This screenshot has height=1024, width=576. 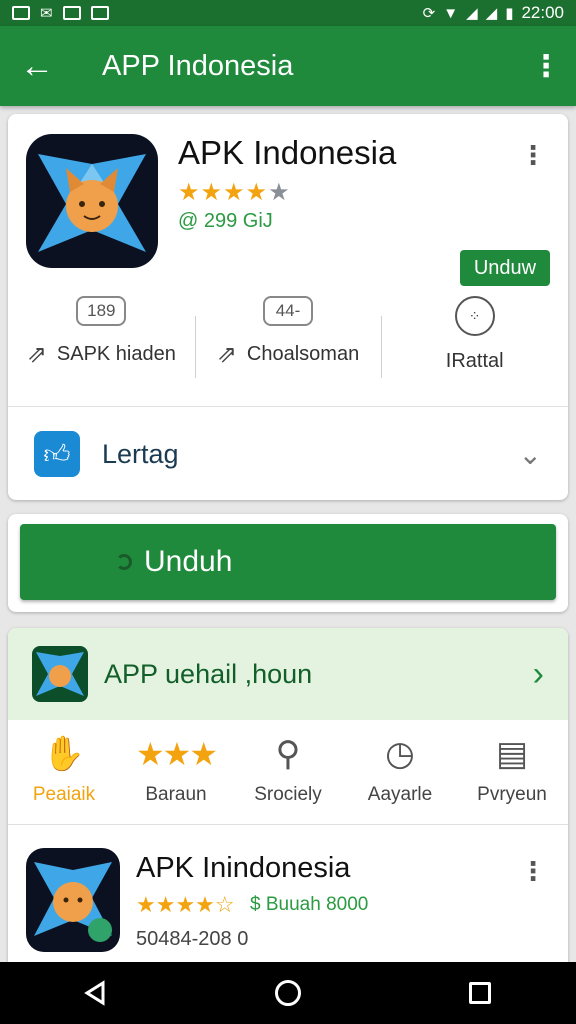 I want to click on back-button: ←, so click(x=37, y=66).